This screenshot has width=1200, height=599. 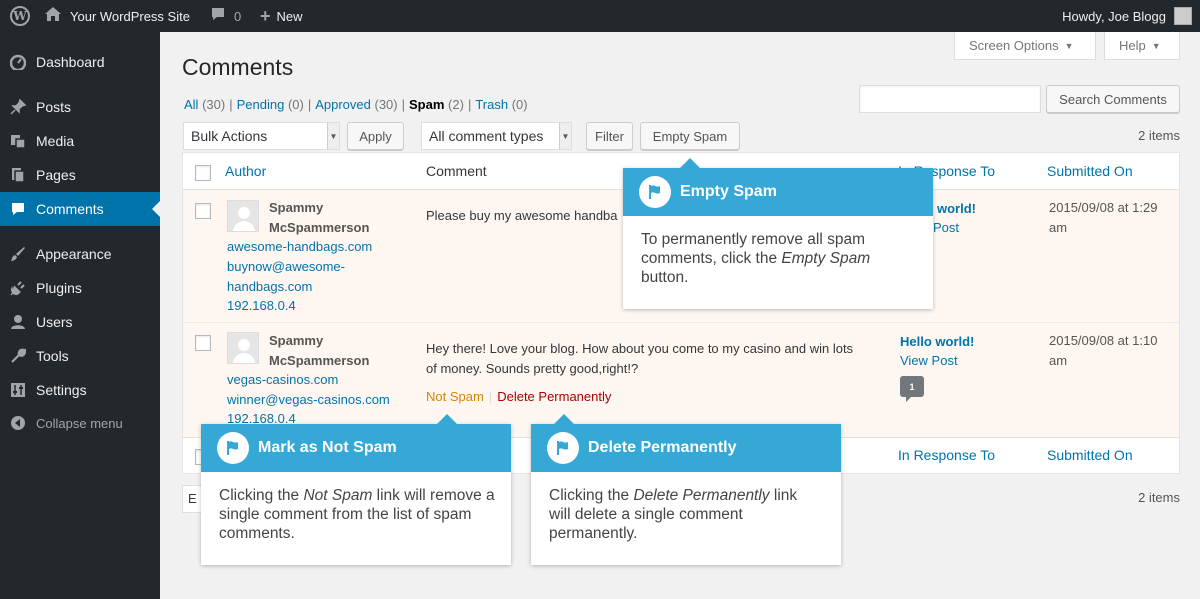 What do you see at coordinates (1025, 46) in the screenshot?
I see `screen-options-button: Screen Options ▼` at bounding box center [1025, 46].